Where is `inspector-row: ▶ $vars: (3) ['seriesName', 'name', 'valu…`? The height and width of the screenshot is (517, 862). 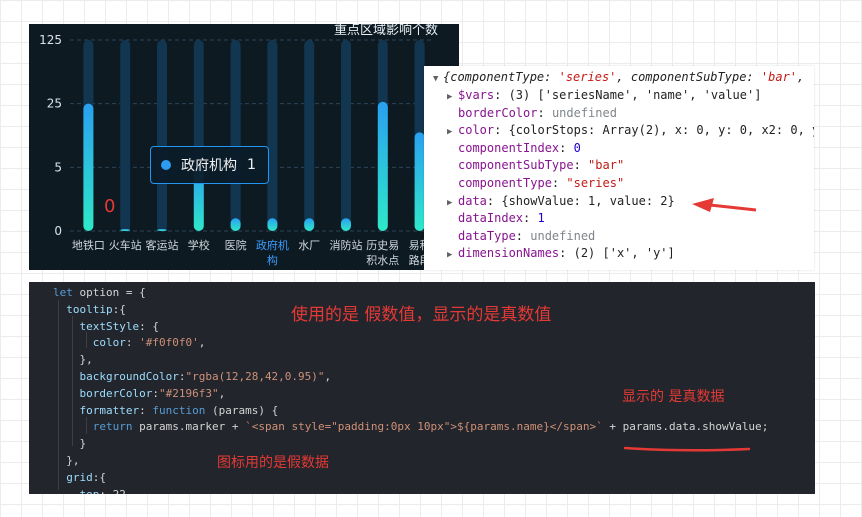
inspector-row: ▶ $vars: (3) ['seriesName', 'name', 'valu… is located at coordinates (604, 97).